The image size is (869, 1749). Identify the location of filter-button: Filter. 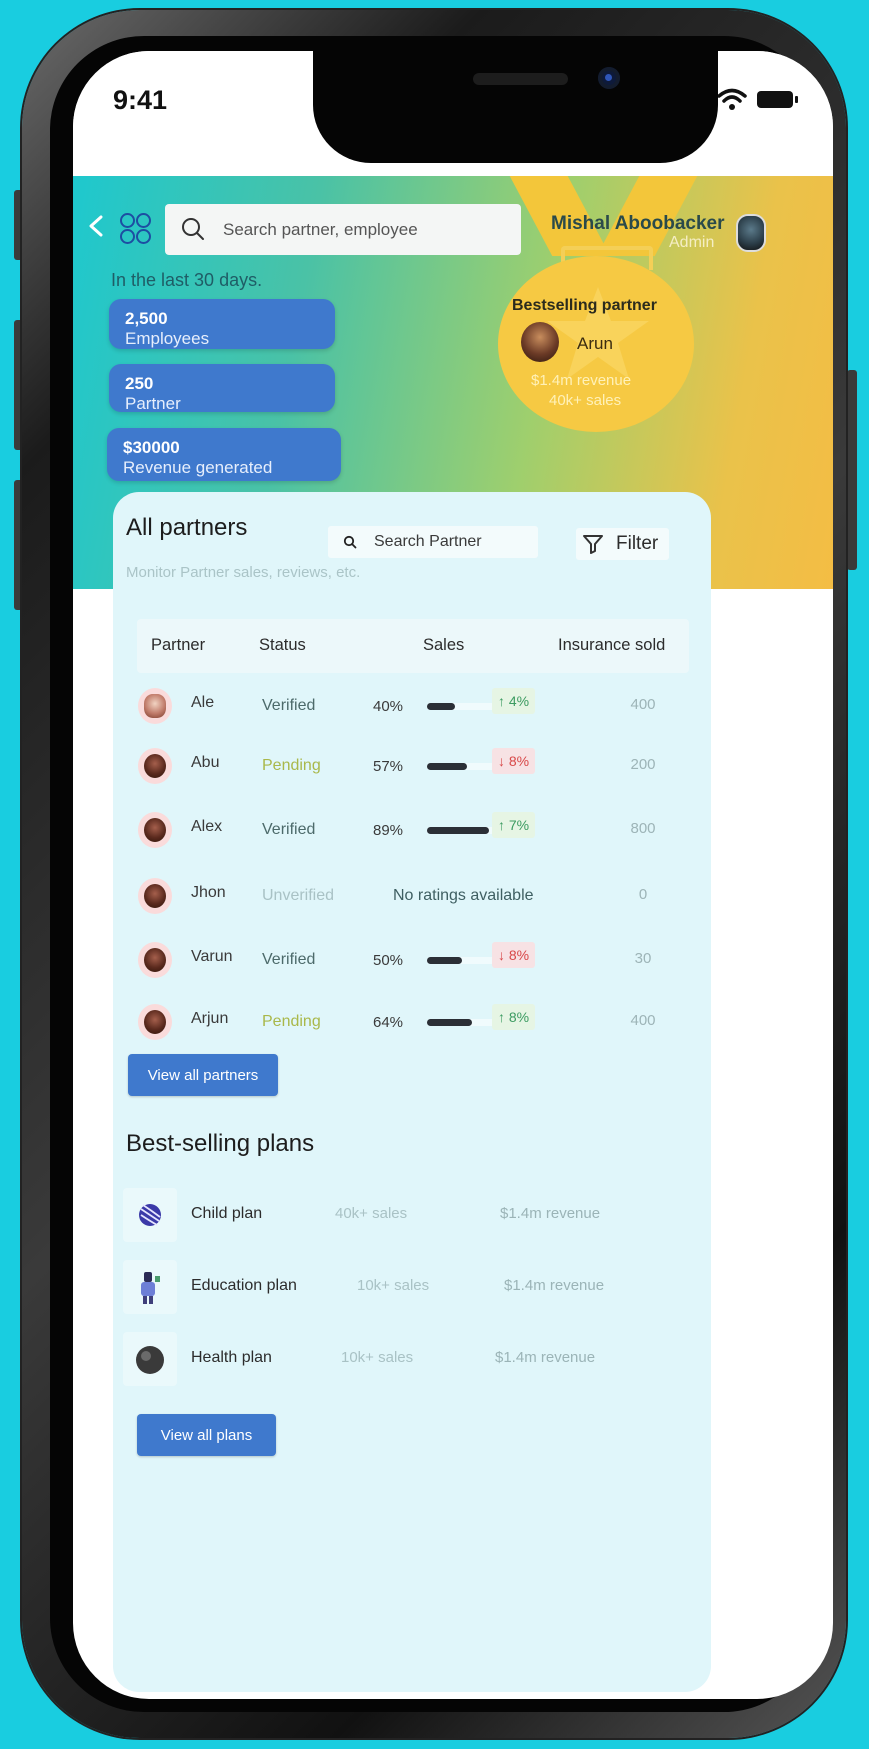
(622, 544).